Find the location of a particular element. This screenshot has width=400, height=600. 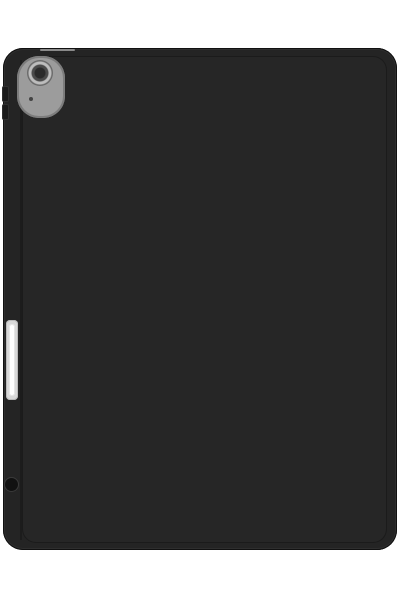

cover-seam is located at coordinates (21, 300).